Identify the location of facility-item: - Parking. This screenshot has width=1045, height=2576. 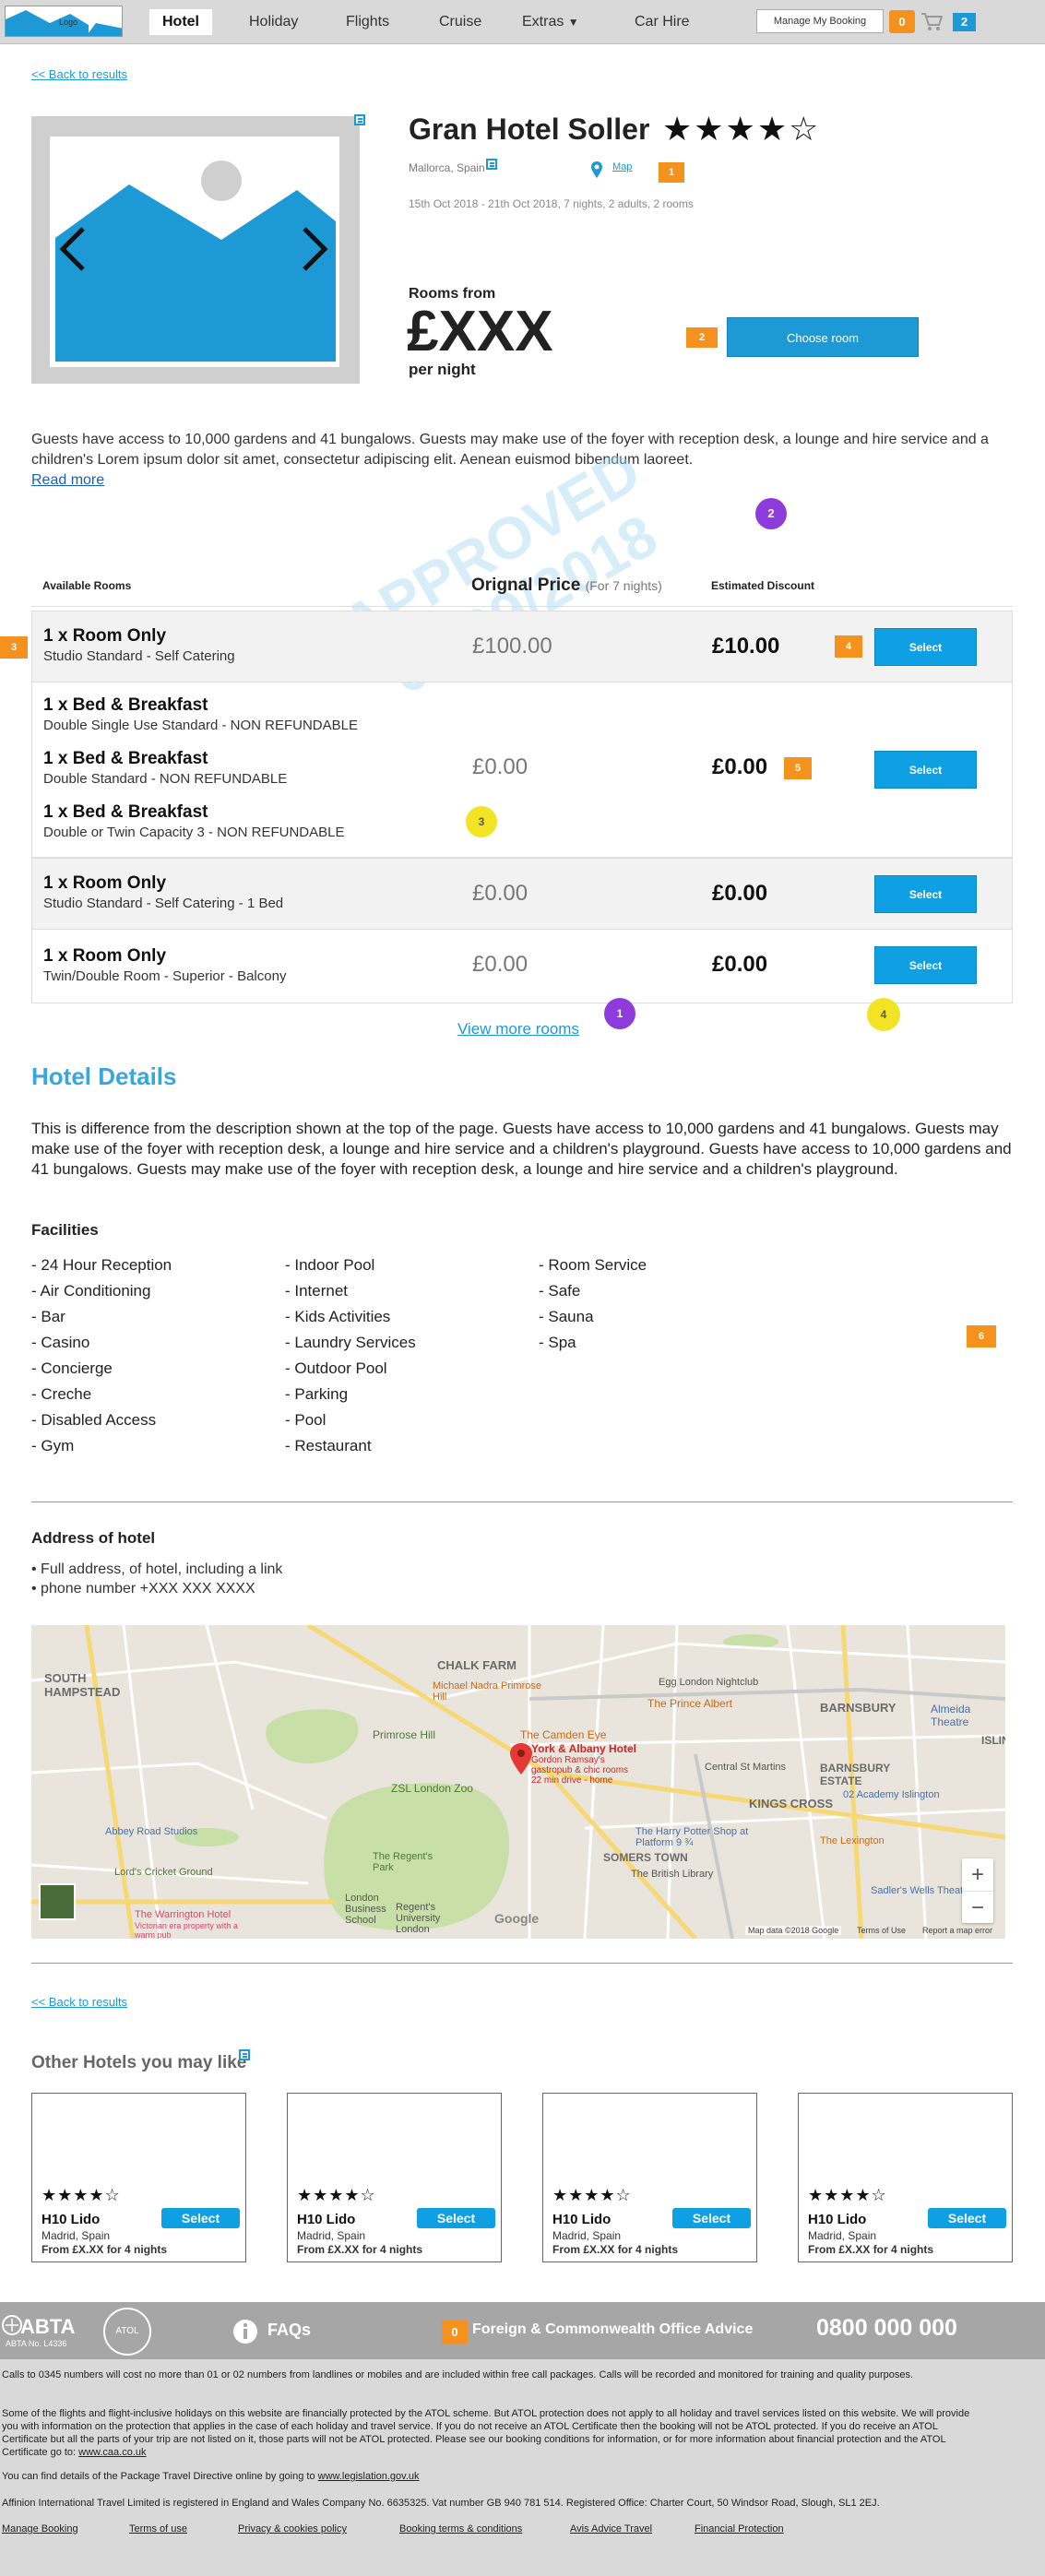
(317, 1394).